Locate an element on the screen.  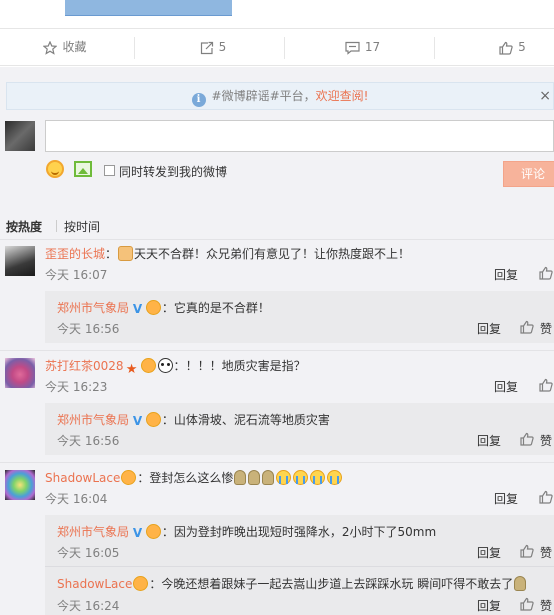
sort-tabs: 按热度 按时间 is located at coordinates (53, 226).